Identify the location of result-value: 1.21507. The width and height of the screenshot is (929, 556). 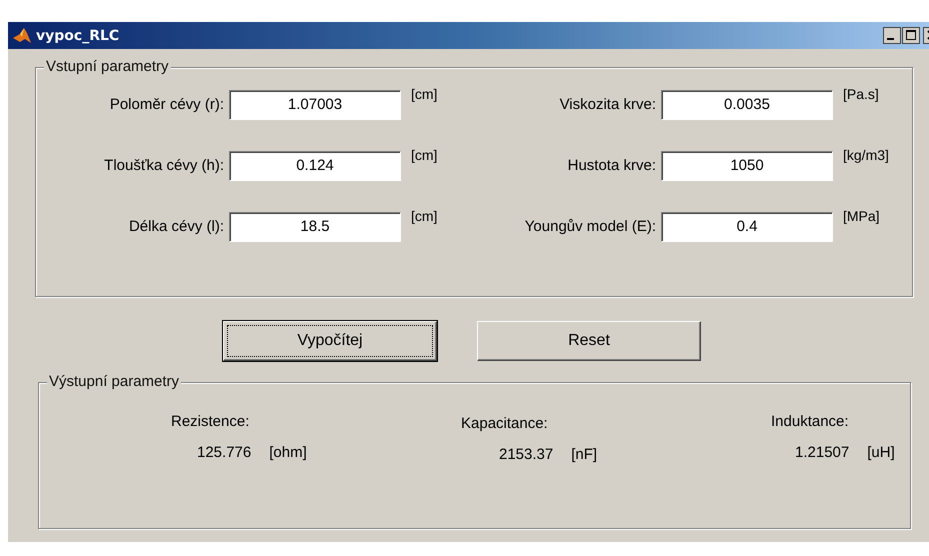
(822, 452).